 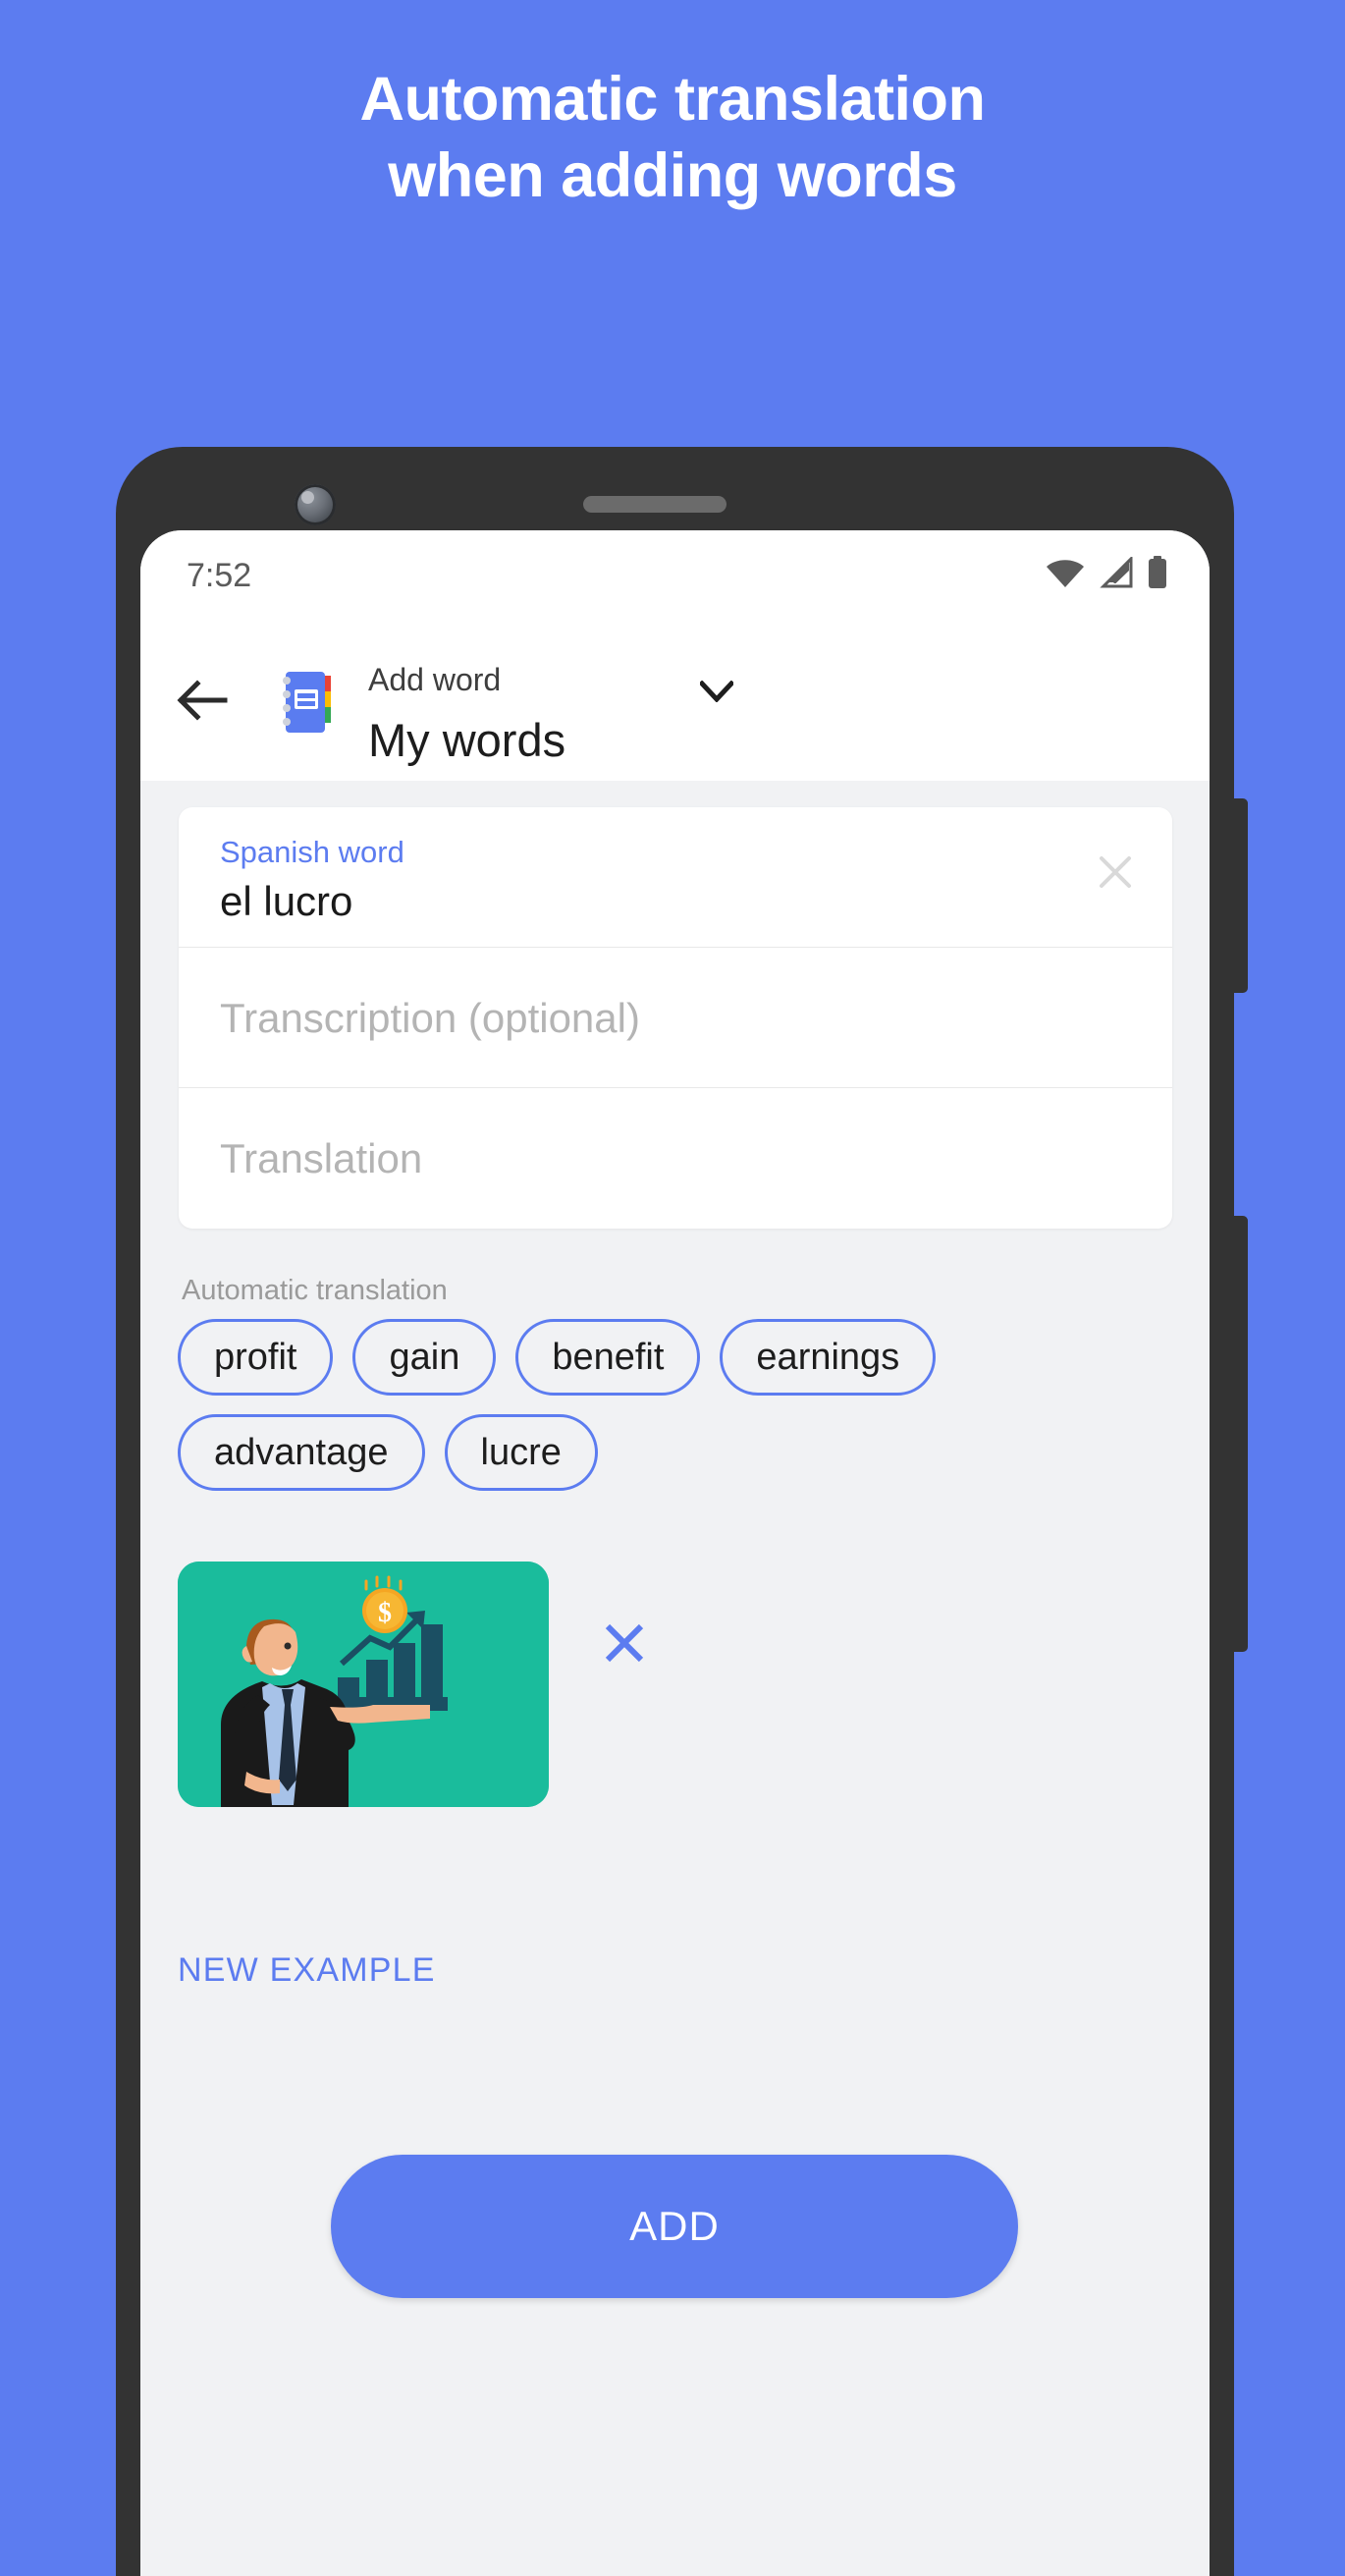 I want to click on chip-earnings: earnings, so click(x=828, y=1357).